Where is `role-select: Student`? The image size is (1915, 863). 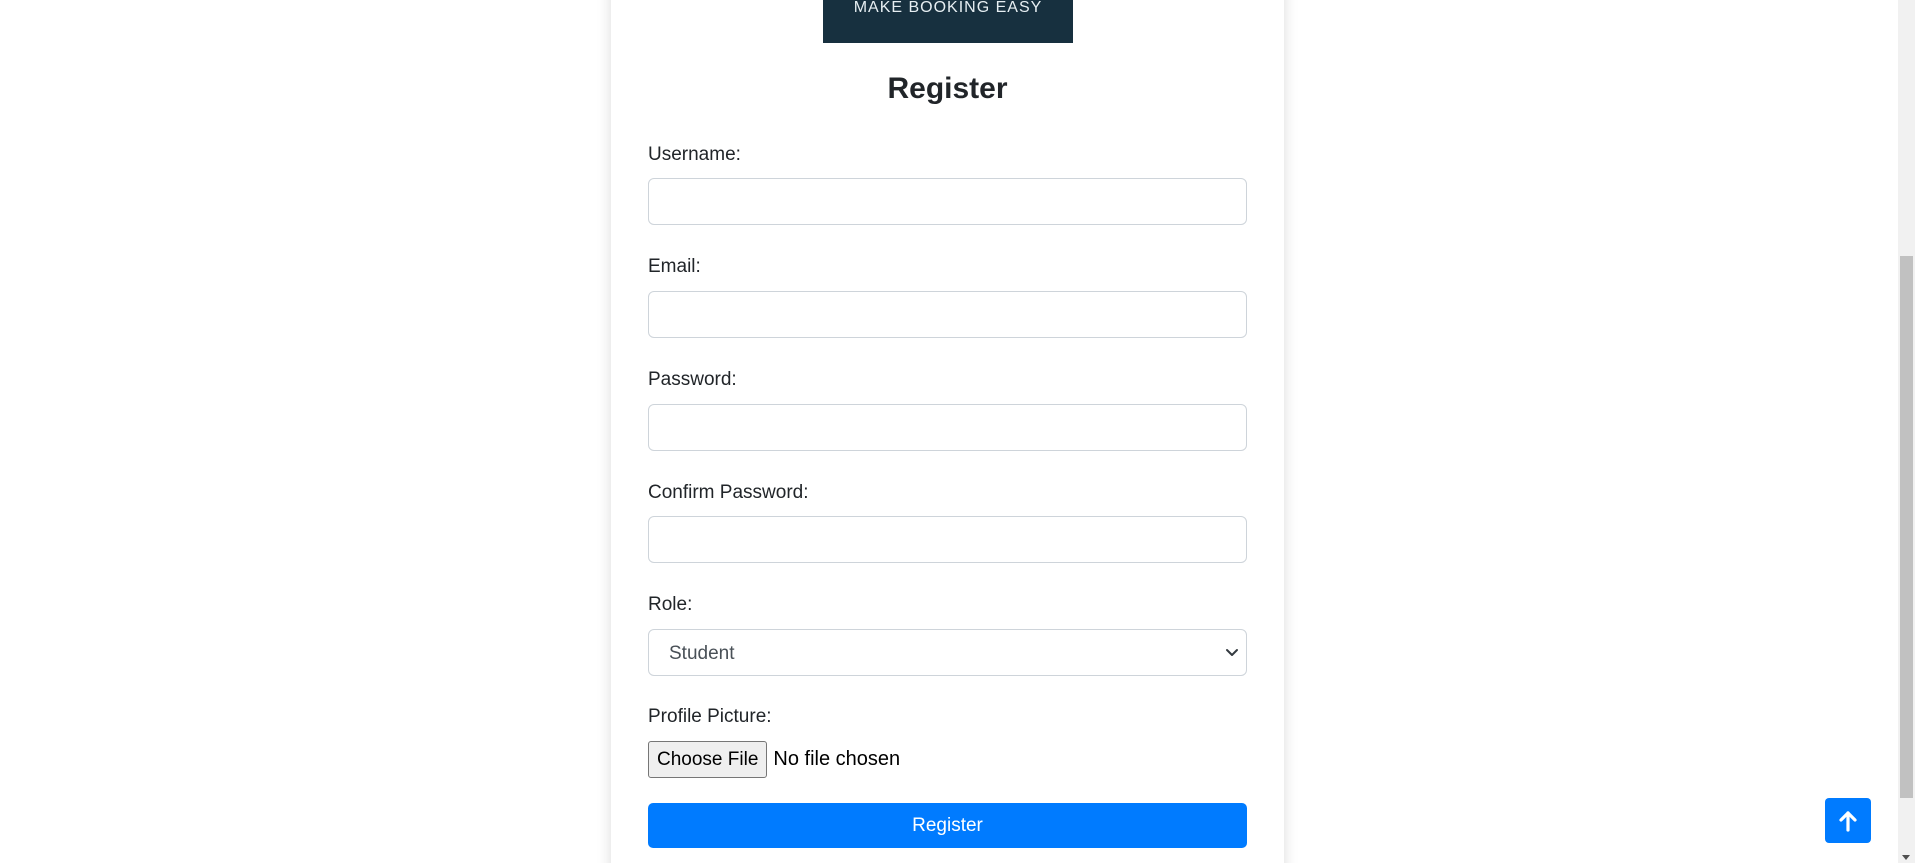 role-select: Student is located at coordinates (947, 652).